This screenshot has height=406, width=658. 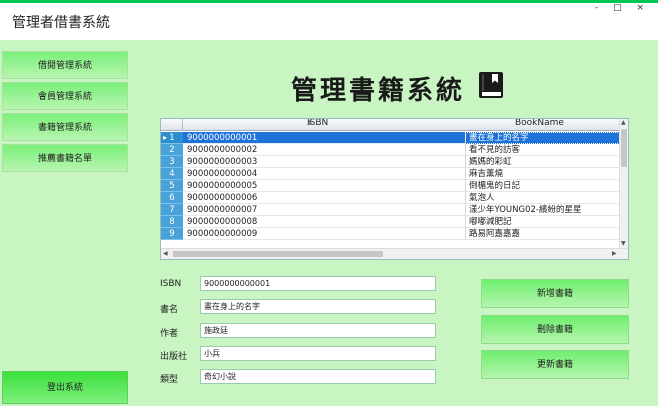 I want to click on book-name-cell: 嘟嘟減肥記, so click(x=542, y=222).